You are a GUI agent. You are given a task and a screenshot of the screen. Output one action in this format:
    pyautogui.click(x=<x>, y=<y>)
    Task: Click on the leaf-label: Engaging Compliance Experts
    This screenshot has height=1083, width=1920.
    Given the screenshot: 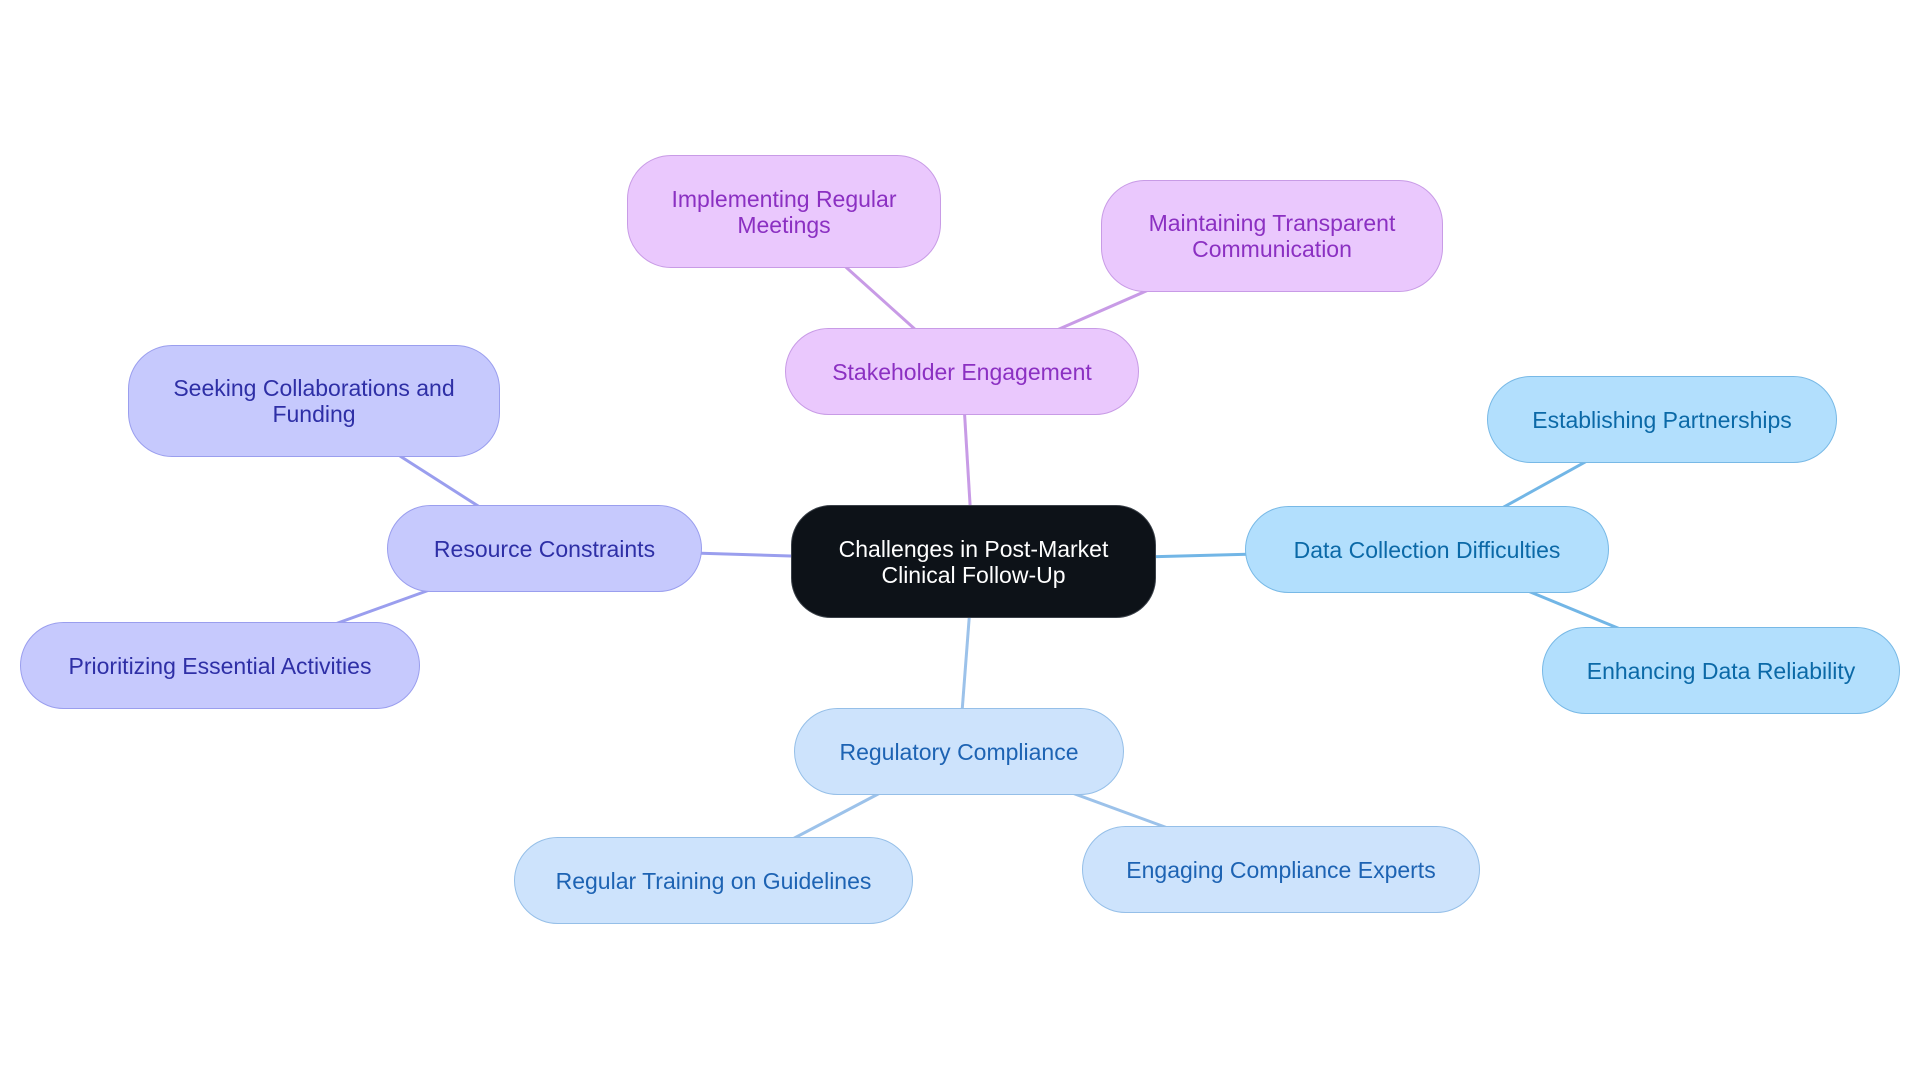 What is the action you would take?
    pyautogui.click(x=1281, y=869)
    